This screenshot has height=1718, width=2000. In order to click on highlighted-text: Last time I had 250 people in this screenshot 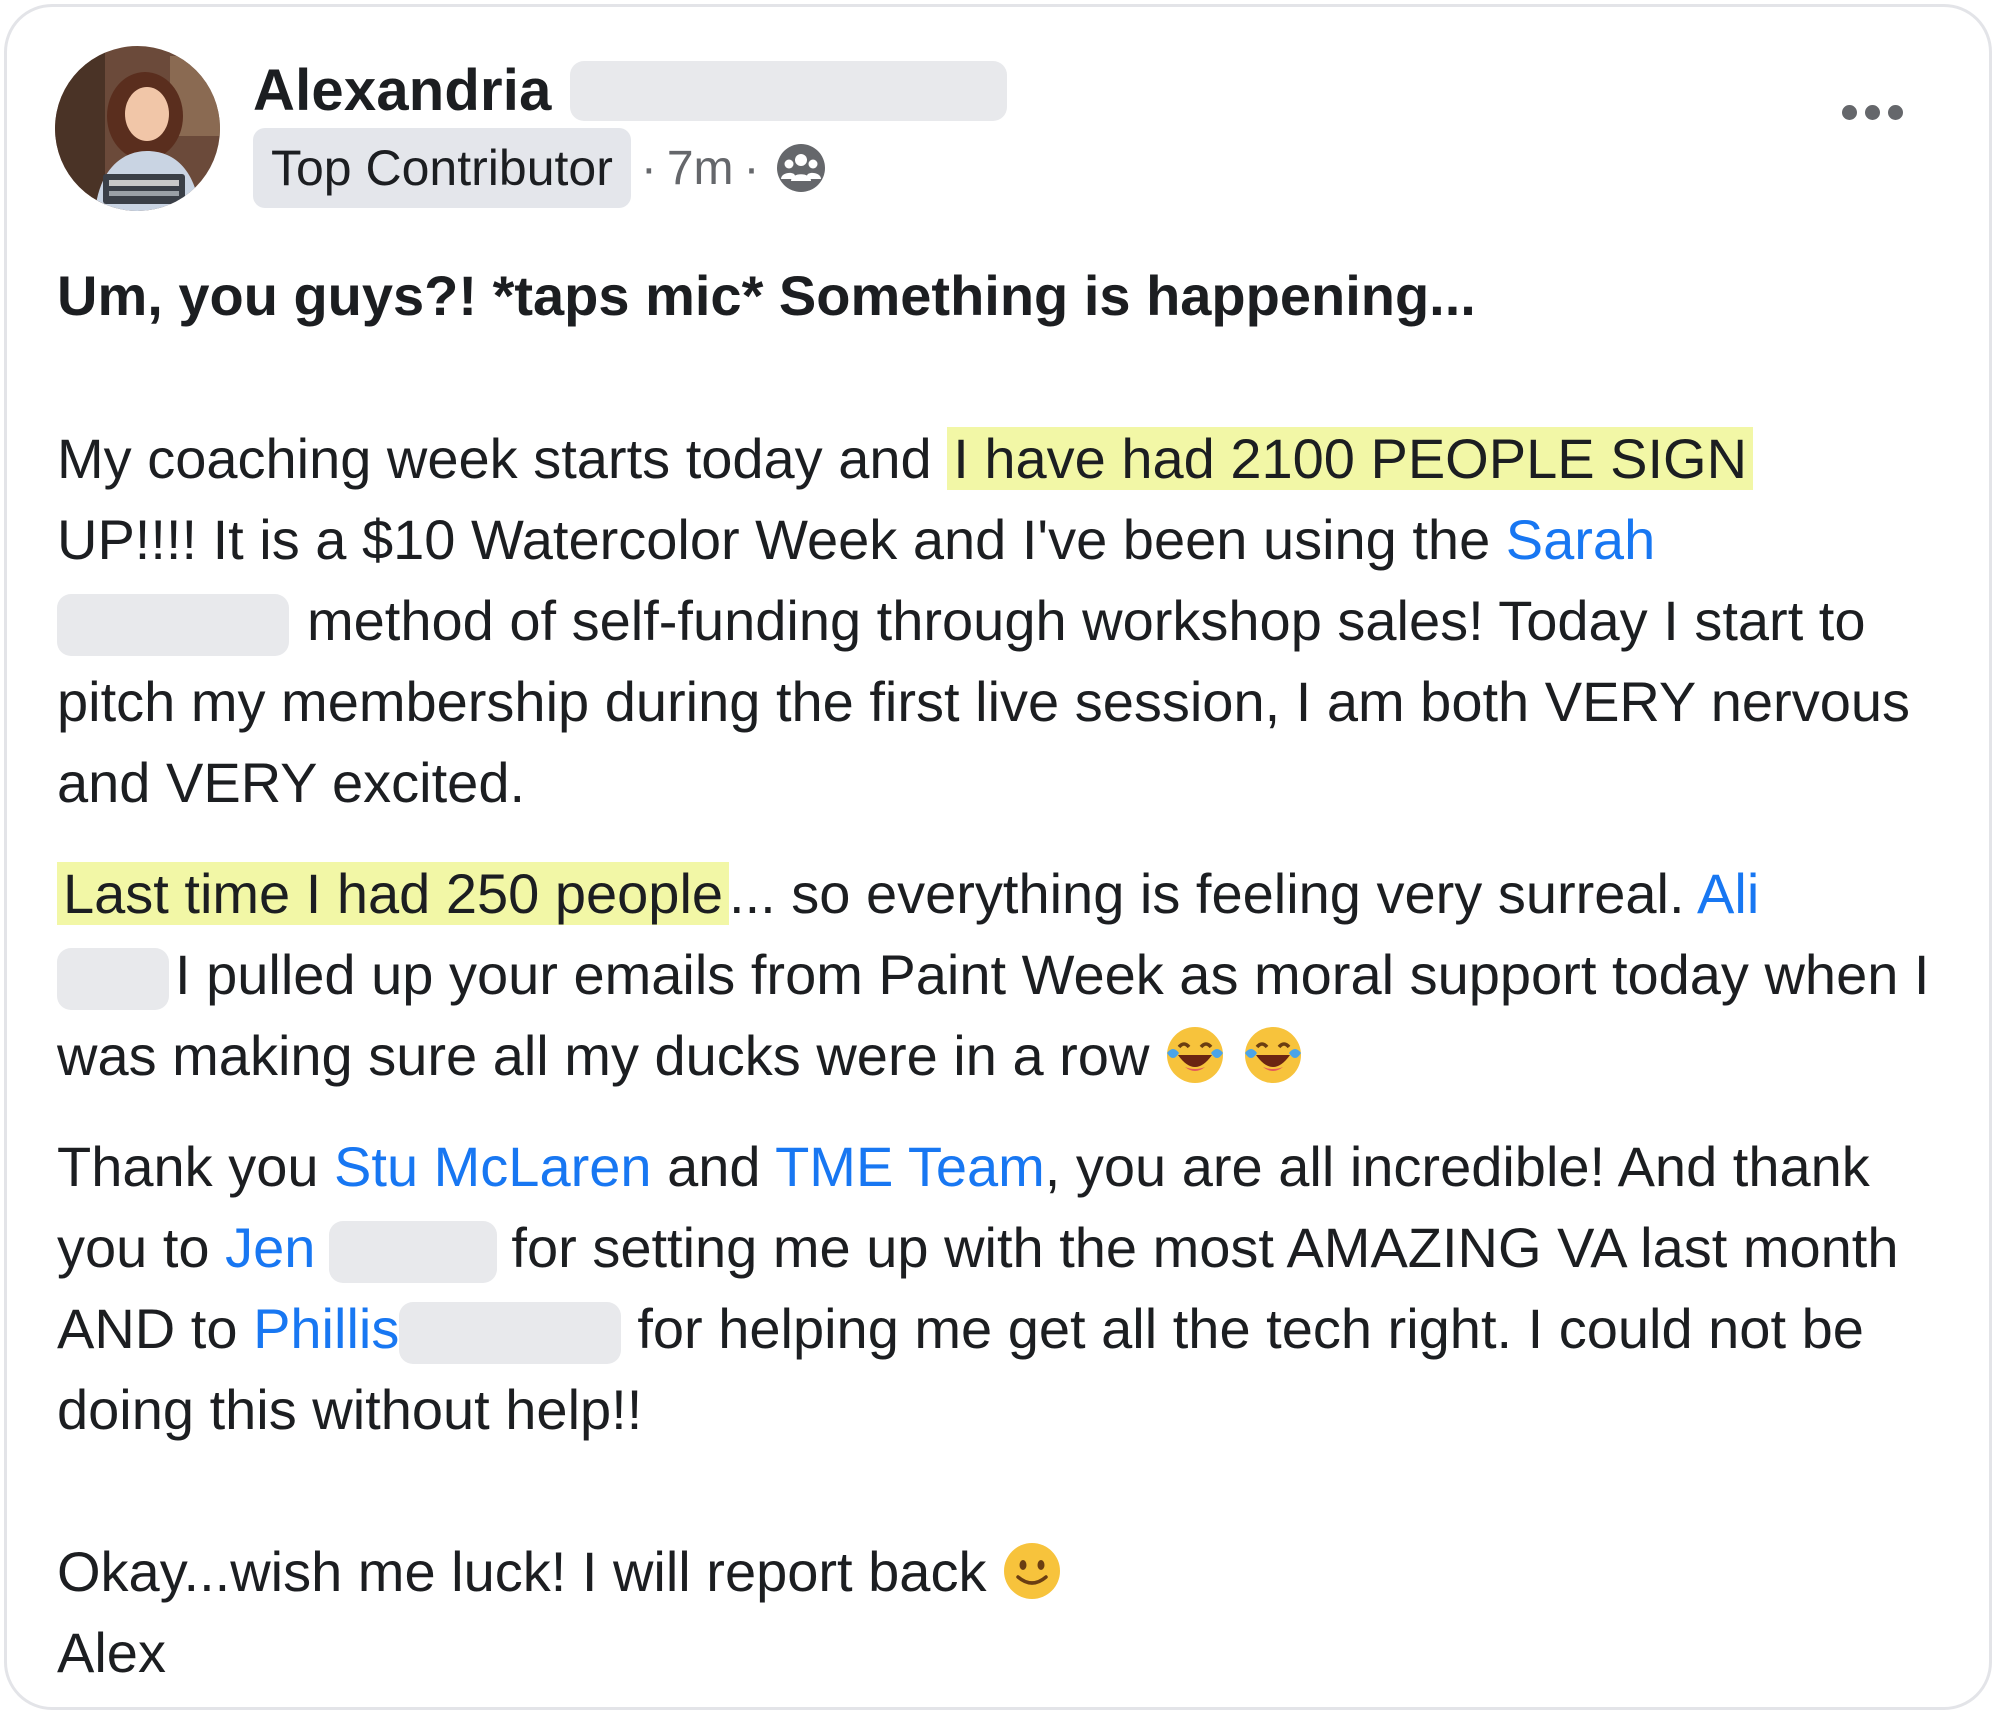, I will do `click(393, 893)`.